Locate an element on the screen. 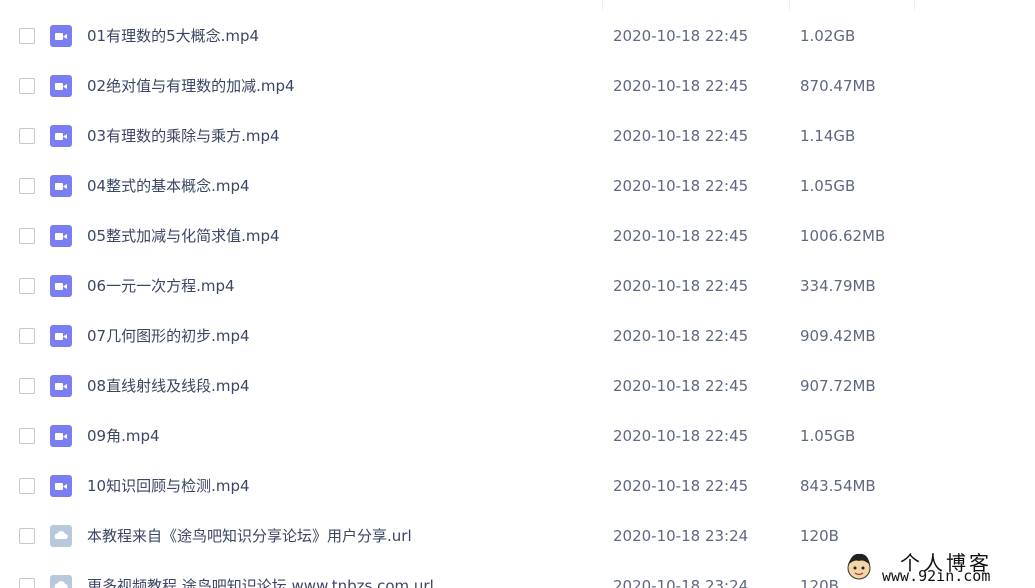 Image resolution: width=1035 pixels, height=588 pixels. file-row: 06一元一次方程.mp4 2020-10-18 22:45 334.79MB is located at coordinates (517, 286).